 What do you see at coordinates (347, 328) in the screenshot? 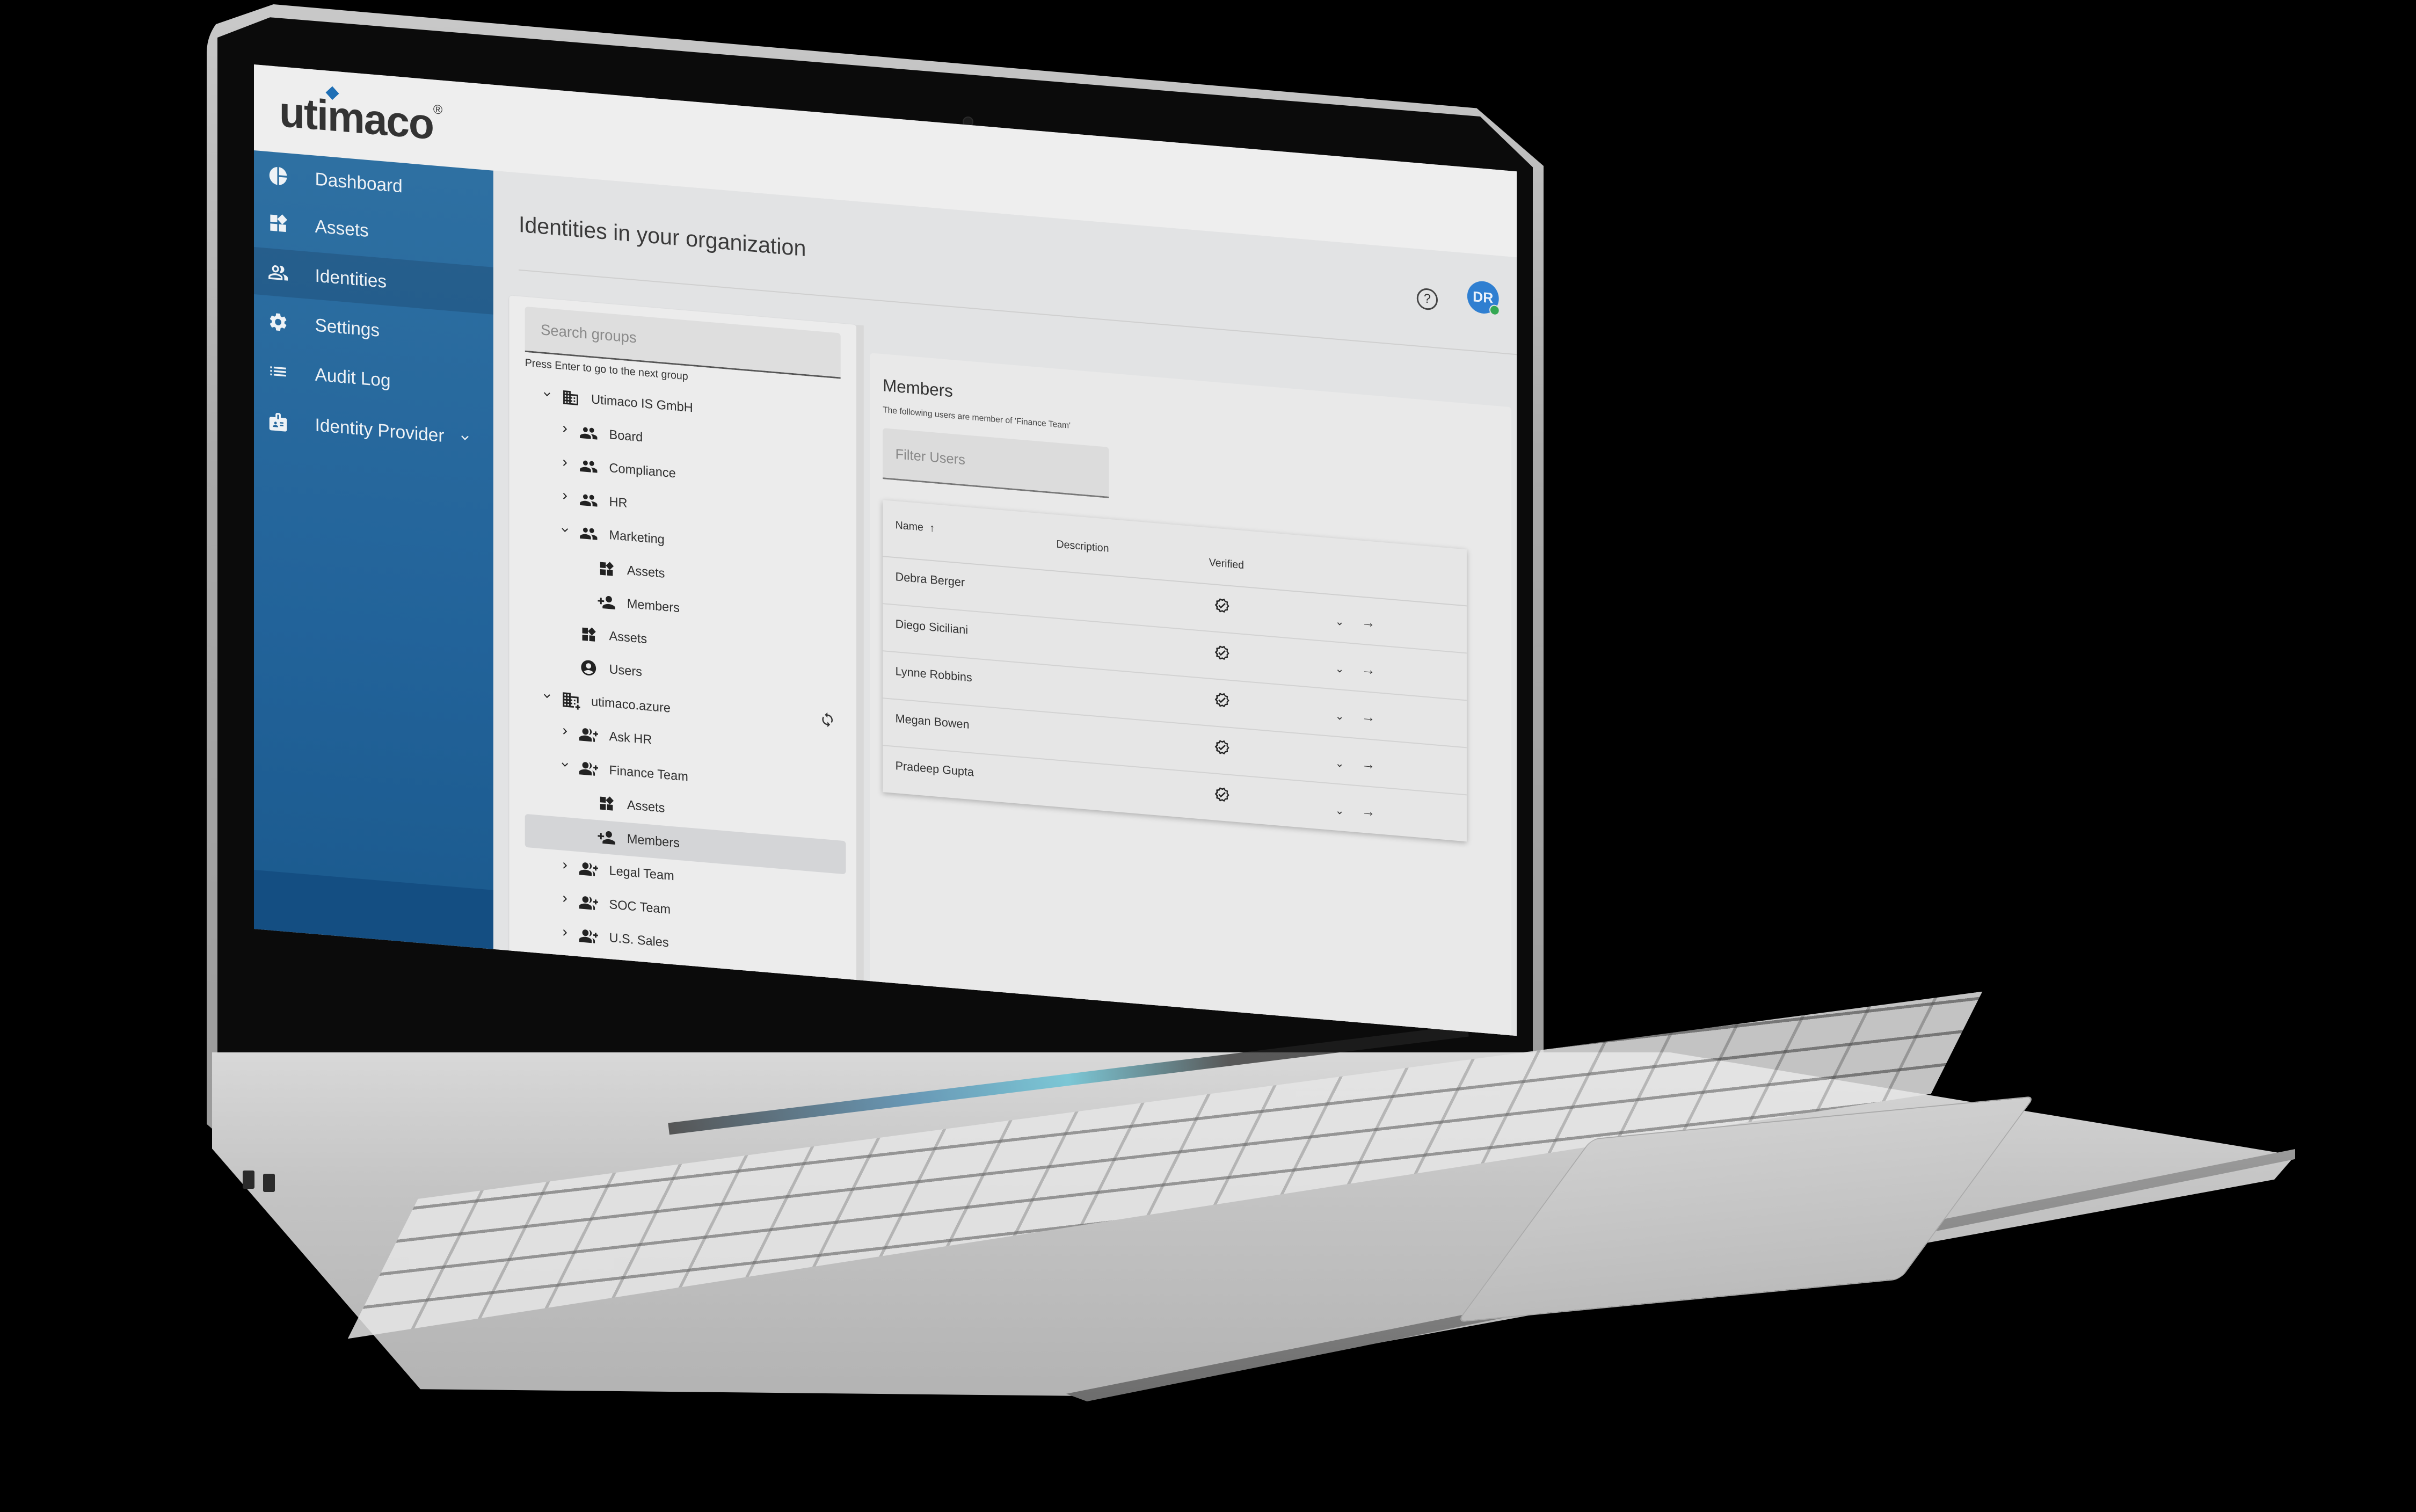
I see `sidebar-item-label: Settings` at bounding box center [347, 328].